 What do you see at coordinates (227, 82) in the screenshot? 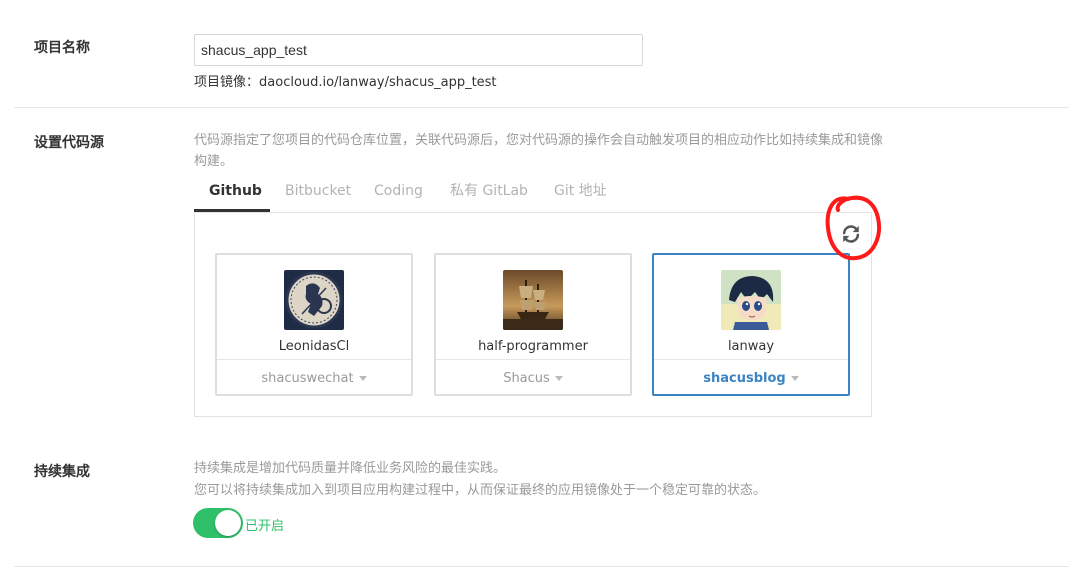
I see `project-mirror-key: 项目镜像：` at bounding box center [227, 82].